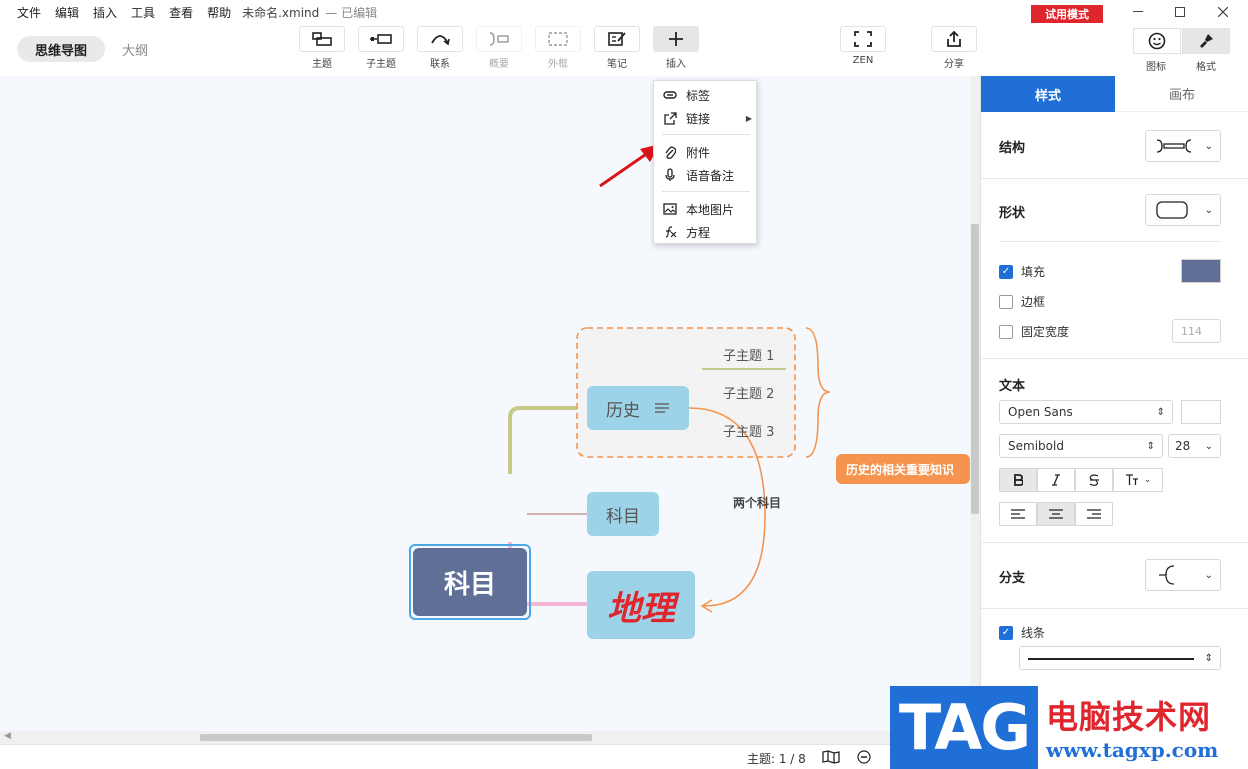  I want to click on note-button: 笔记, so click(617, 48).